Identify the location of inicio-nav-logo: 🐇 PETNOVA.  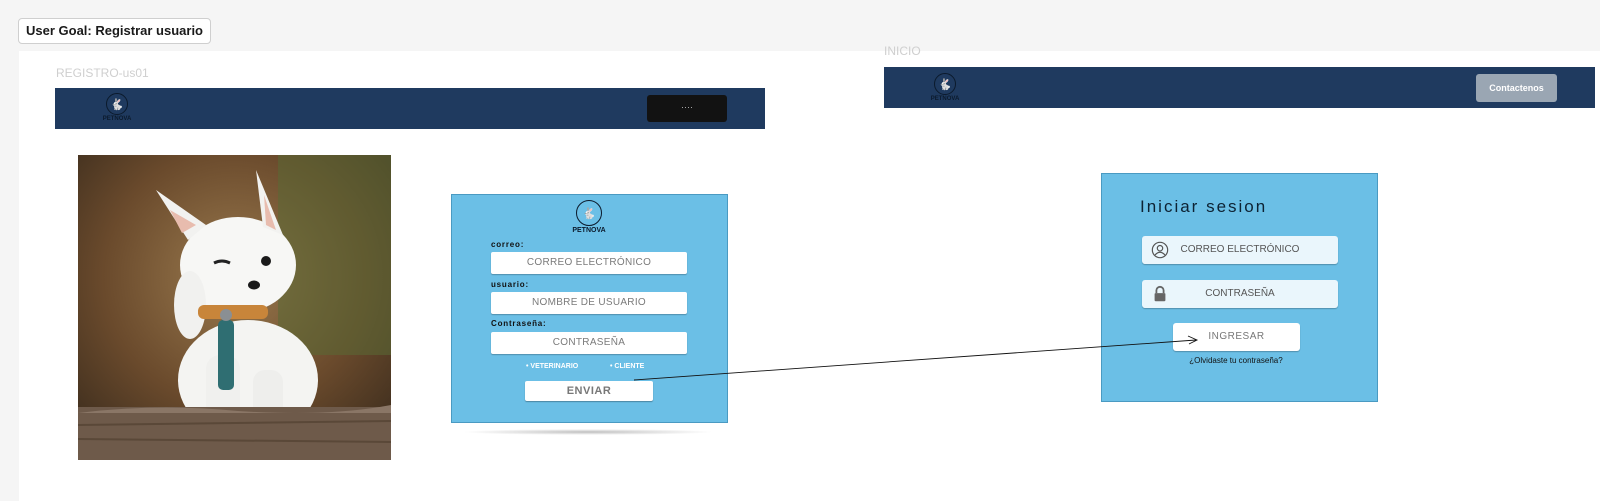
(945, 90).